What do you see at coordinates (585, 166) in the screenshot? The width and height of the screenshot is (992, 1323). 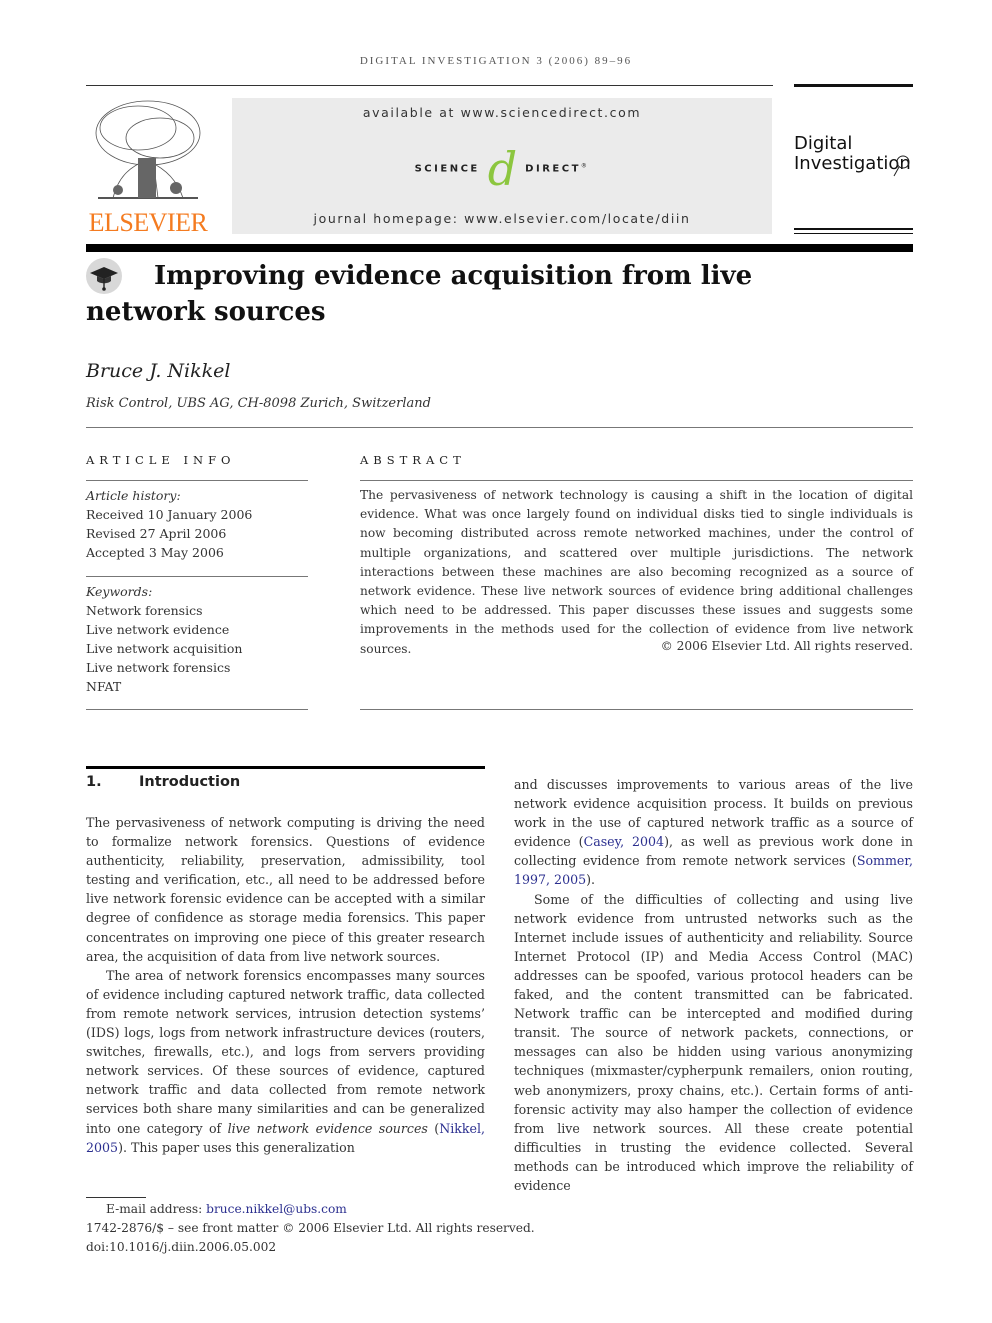 I see `registered-mark: ®` at bounding box center [585, 166].